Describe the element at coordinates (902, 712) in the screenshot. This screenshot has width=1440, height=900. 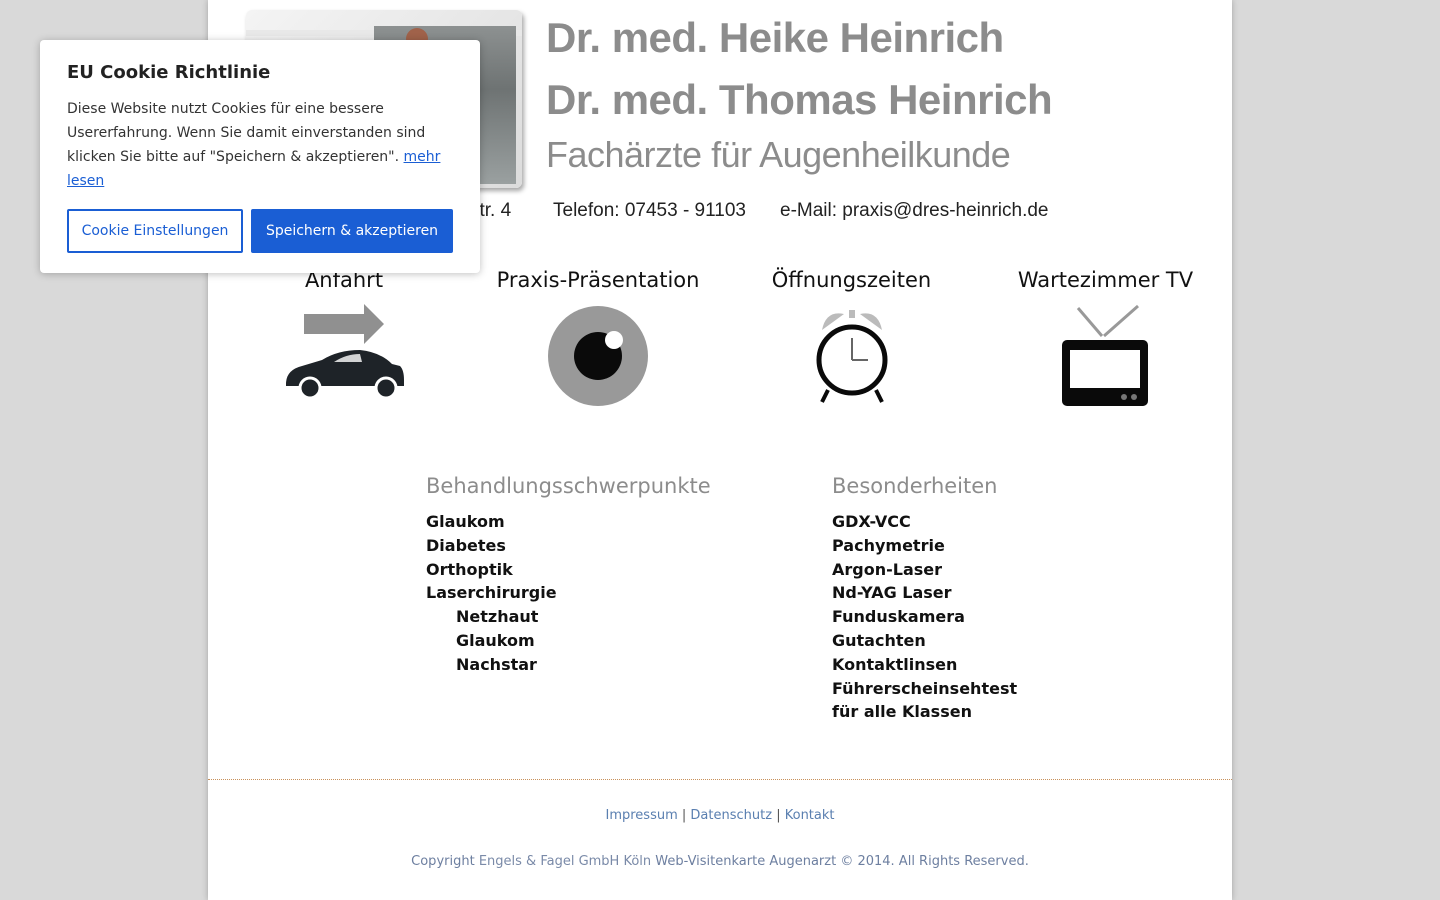
I see `list-item: für alle Klassen` at that location.